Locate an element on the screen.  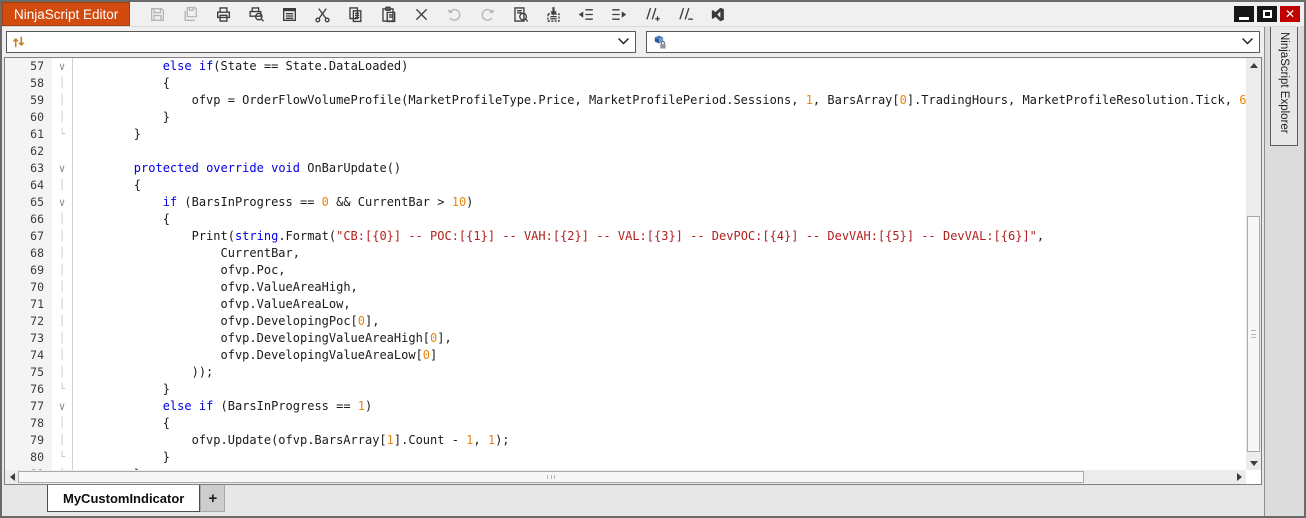
tab-mycustomindicator: MyCustomIndicator is located at coordinates (124, 498).